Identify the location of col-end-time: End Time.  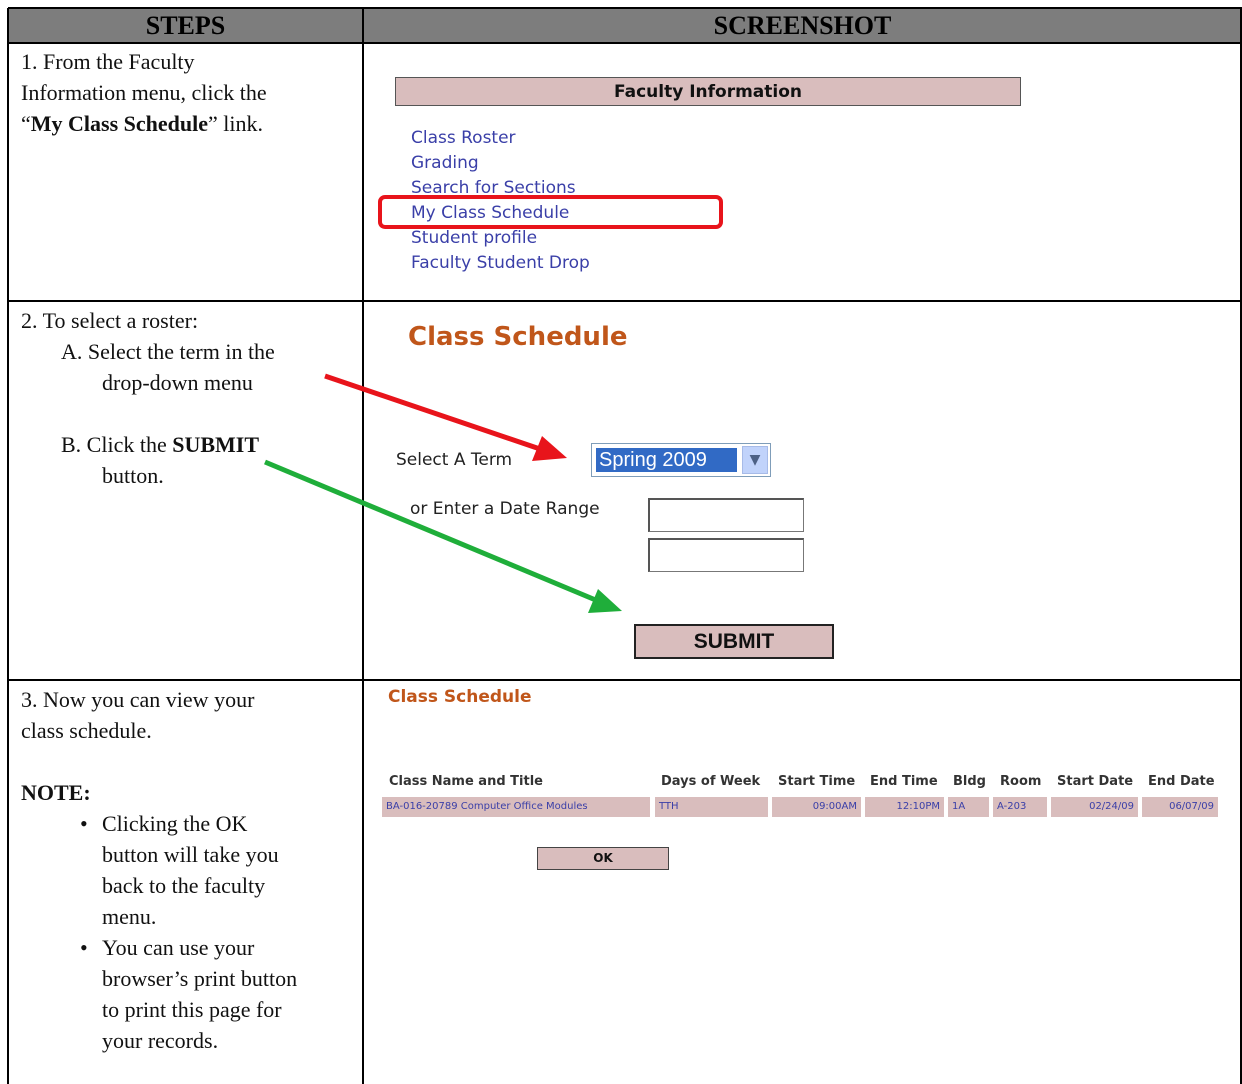
(904, 781).